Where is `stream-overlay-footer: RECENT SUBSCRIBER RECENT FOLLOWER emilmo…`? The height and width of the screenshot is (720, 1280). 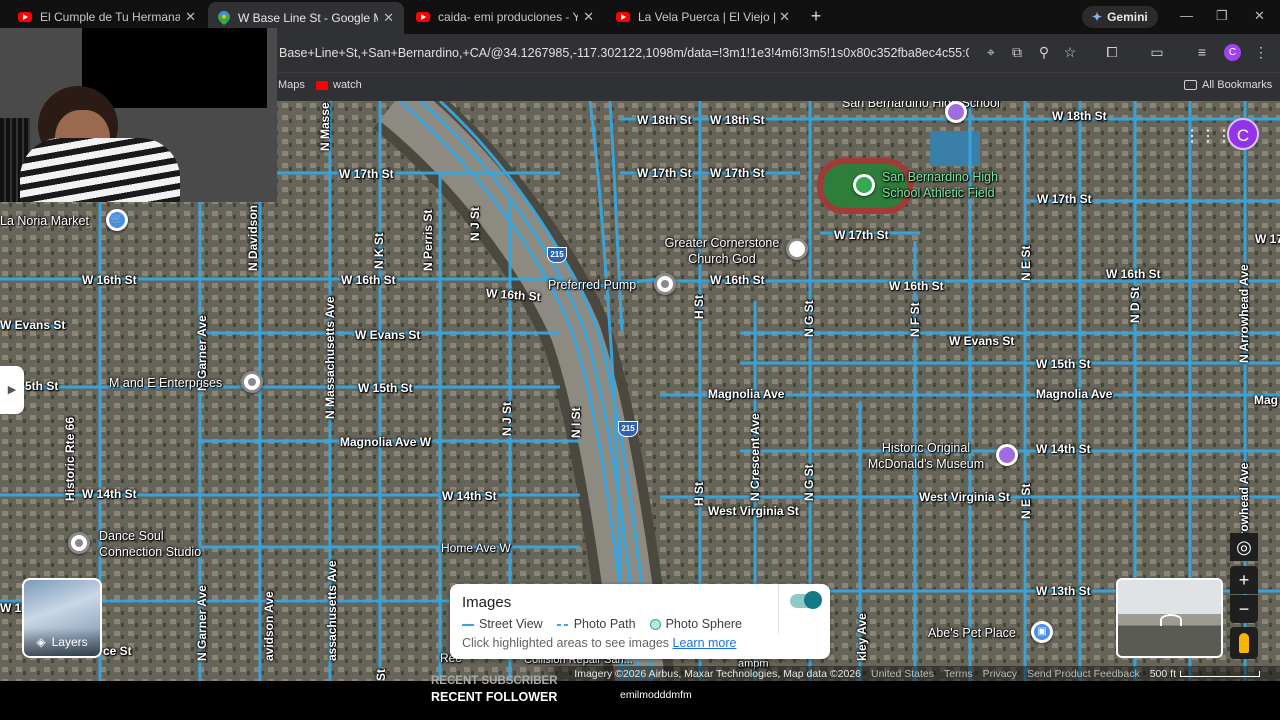
stream-overlay-footer: RECENT SUBSCRIBER RECENT FOLLOWER emilmo… is located at coordinates (640, 697).